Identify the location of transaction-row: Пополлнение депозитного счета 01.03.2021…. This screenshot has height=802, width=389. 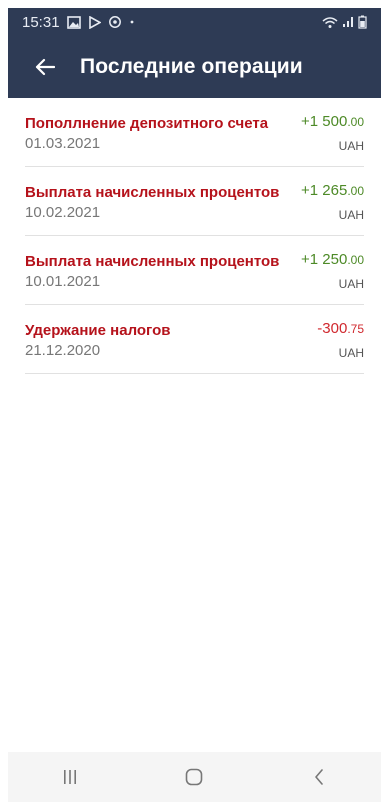
(194, 132).